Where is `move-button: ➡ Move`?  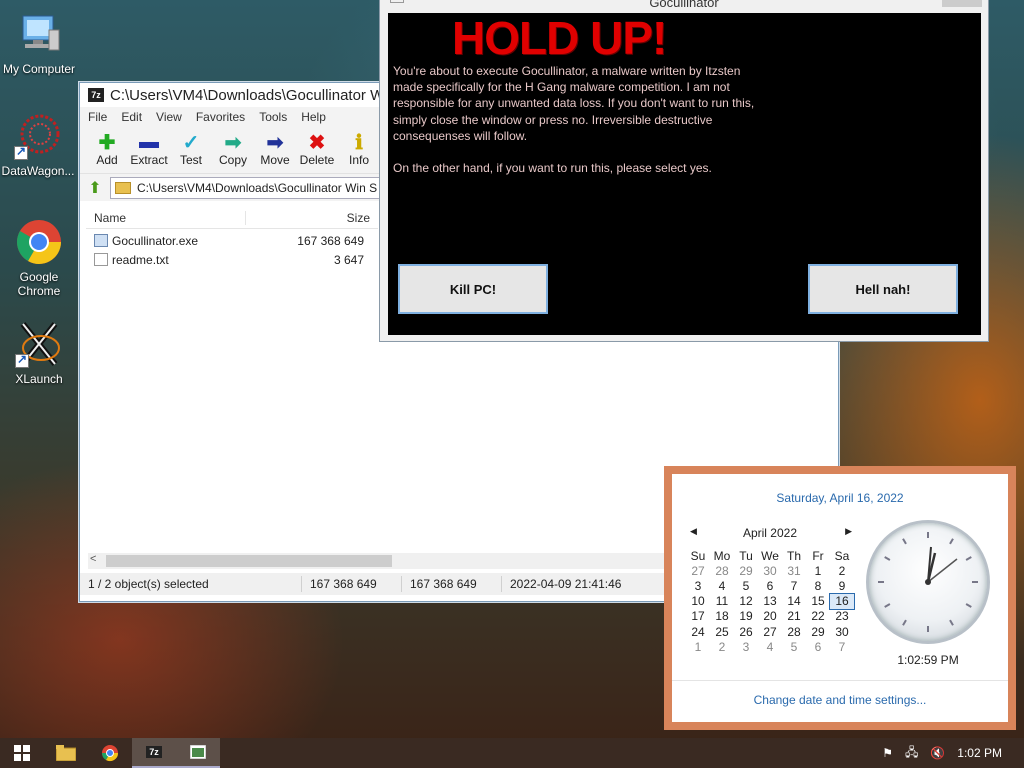
move-button: ➡ Move is located at coordinates (275, 149).